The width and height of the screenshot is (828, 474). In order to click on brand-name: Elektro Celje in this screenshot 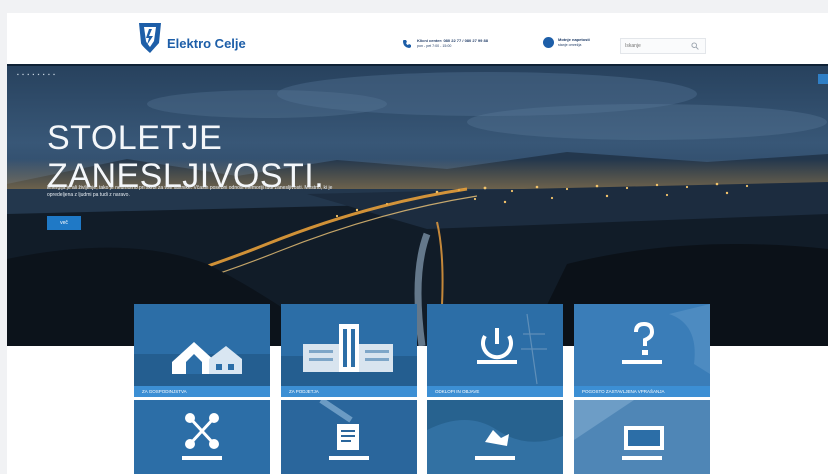, I will do `click(206, 43)`.